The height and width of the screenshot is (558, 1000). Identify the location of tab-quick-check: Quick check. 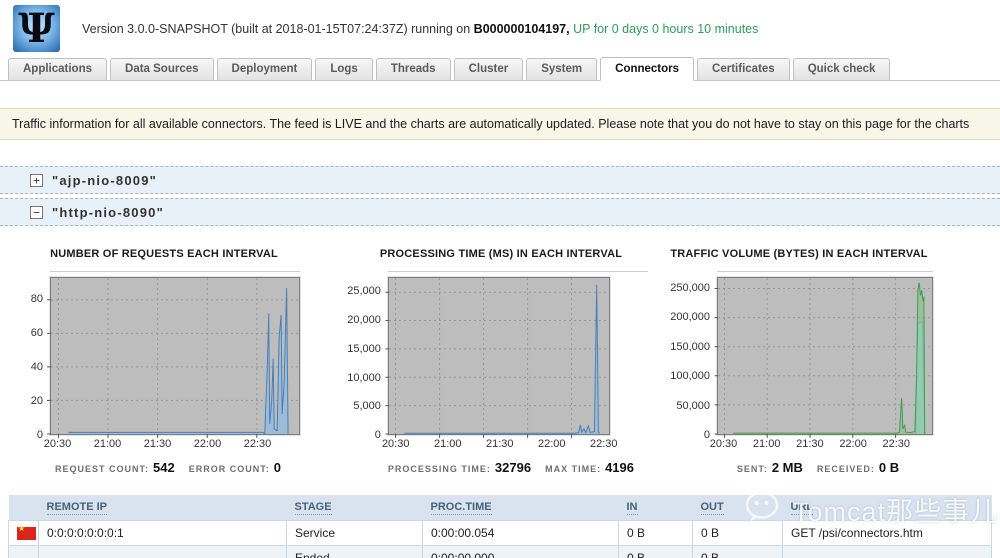
(841, 69).